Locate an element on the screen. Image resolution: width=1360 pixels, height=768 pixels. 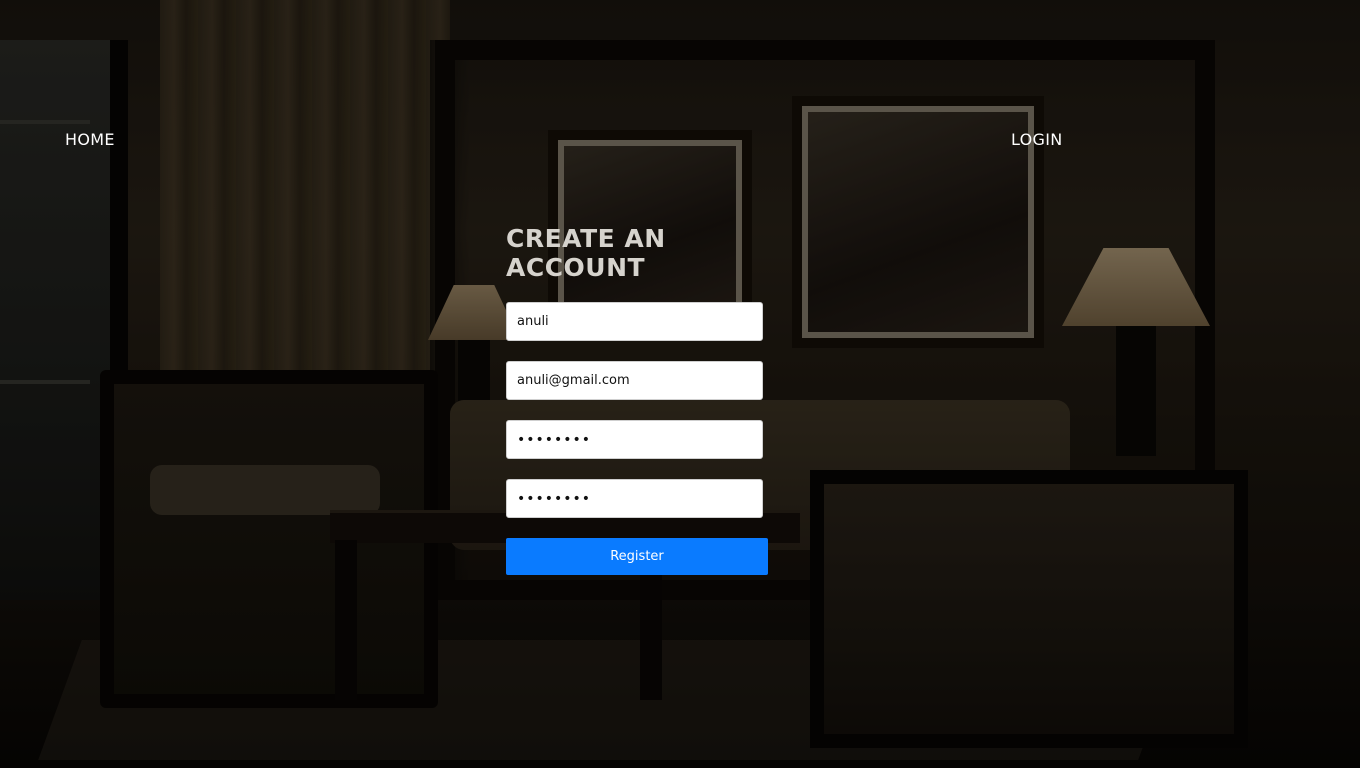
username-input is located at coordinates (634, 321).